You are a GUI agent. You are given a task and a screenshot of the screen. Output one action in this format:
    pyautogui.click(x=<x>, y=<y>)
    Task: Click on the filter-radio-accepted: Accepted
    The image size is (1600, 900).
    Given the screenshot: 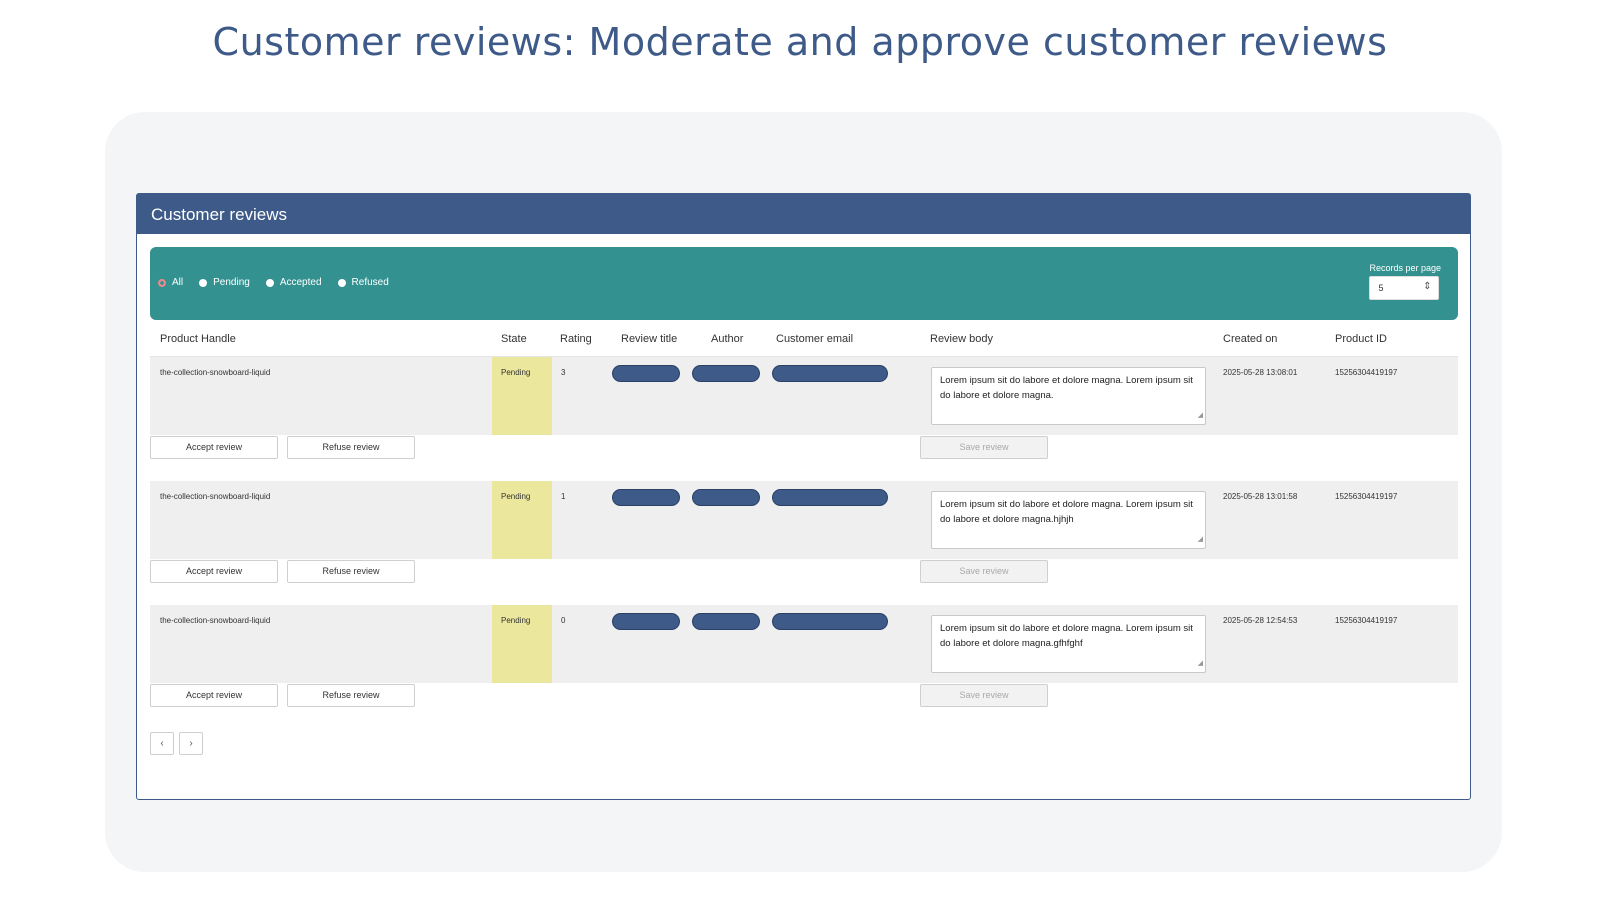 What is the action you would take?
    pyautogui.click(x=293, y=282)
    